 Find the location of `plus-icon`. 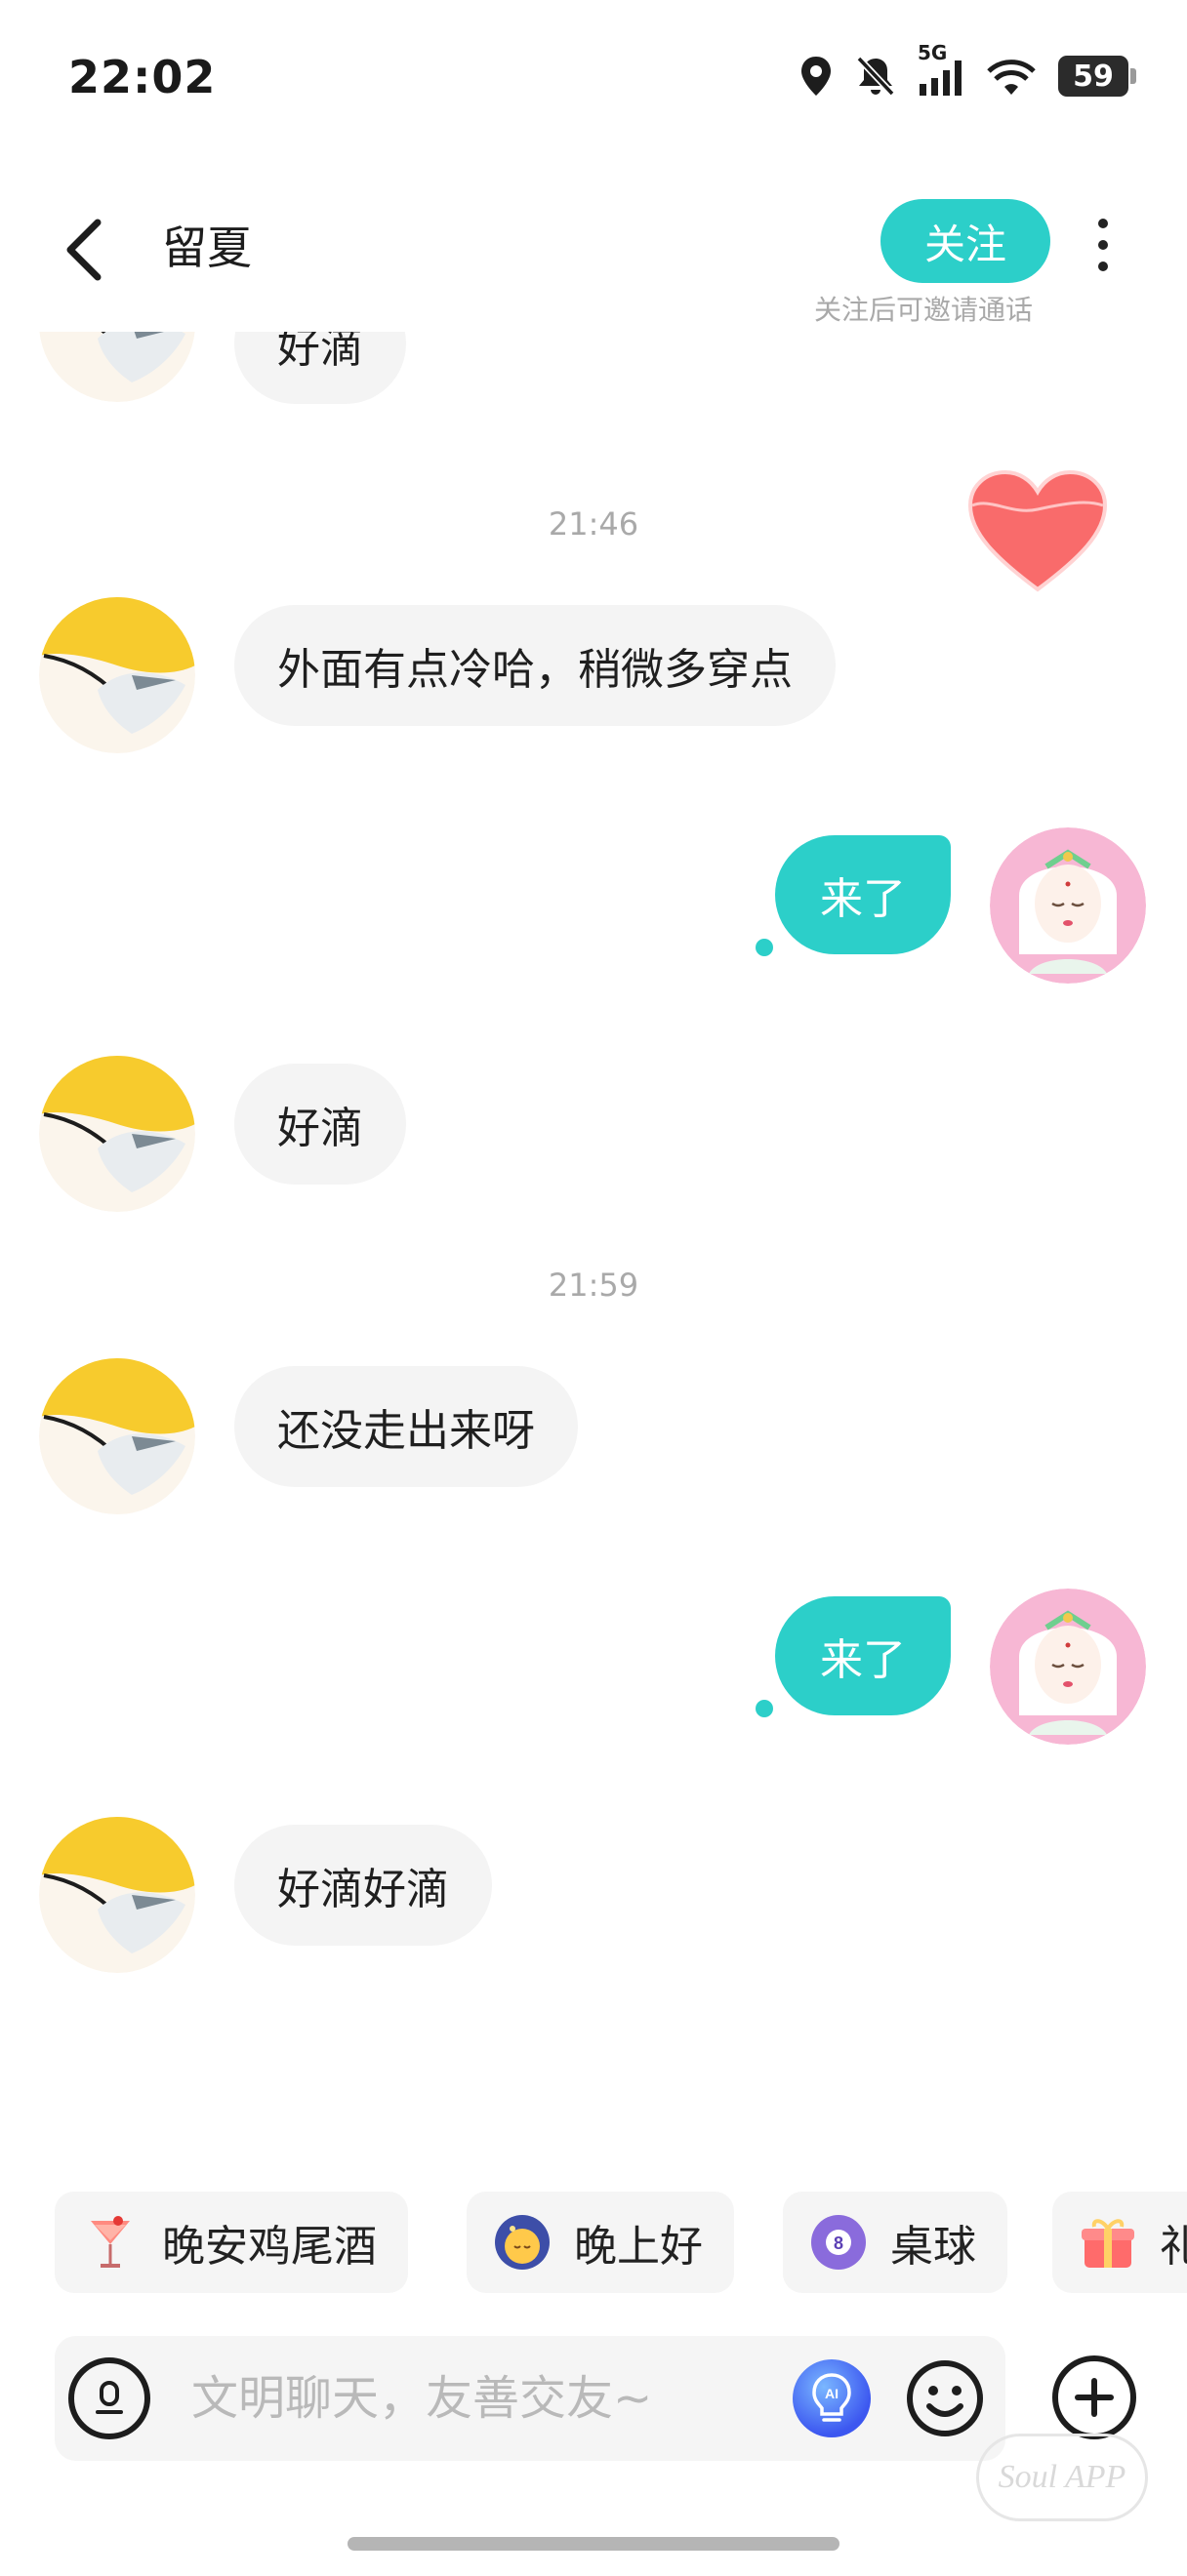

plus-icon is located at coordinates (1094, 2397).